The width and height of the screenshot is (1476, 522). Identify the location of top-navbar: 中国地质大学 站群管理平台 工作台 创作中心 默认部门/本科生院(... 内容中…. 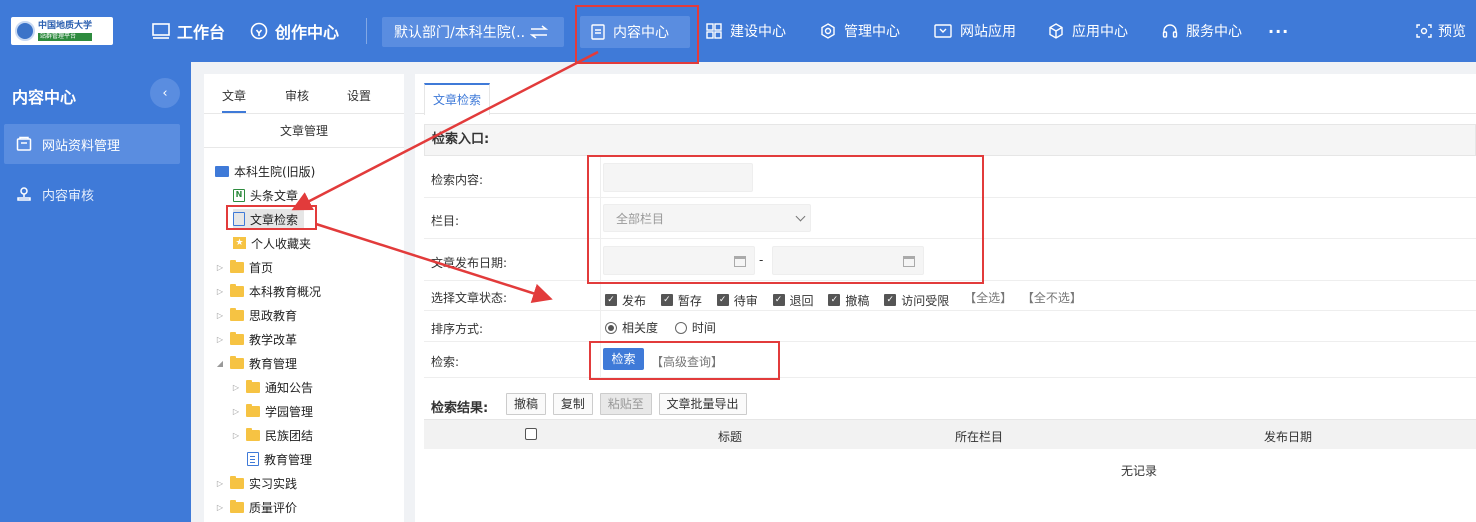
(738, 31).